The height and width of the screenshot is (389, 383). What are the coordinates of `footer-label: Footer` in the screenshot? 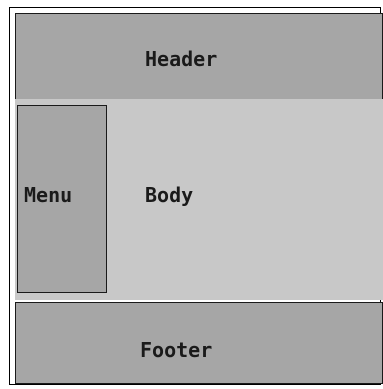 It's located at (176, 350).